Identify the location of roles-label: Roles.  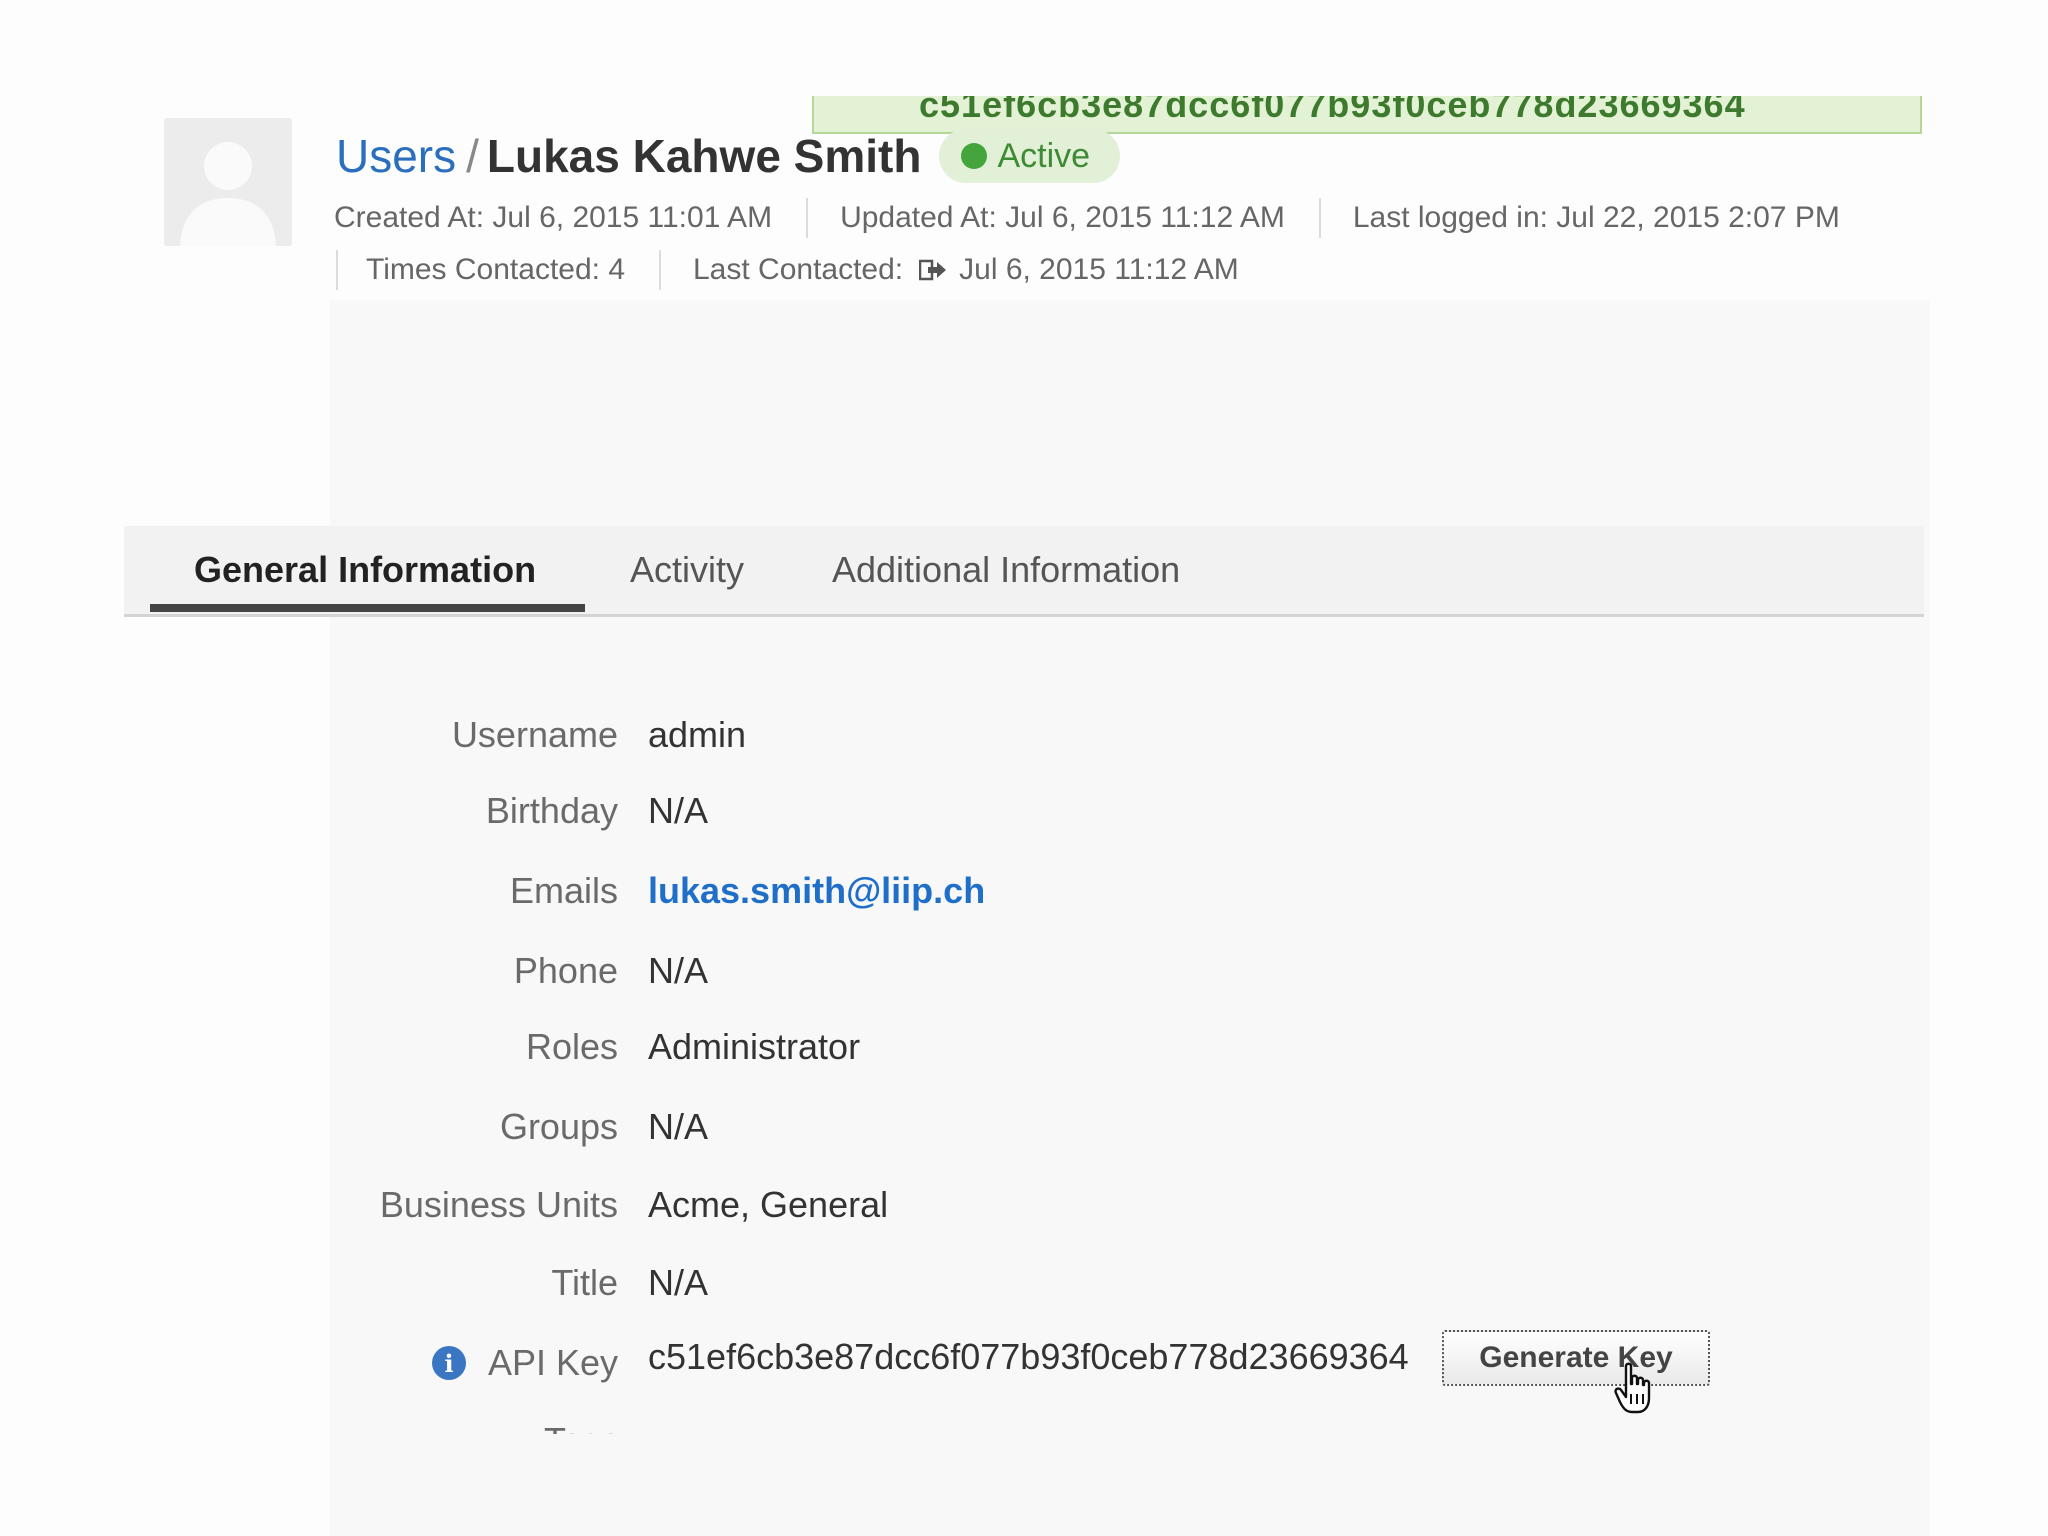
(571, 1046).